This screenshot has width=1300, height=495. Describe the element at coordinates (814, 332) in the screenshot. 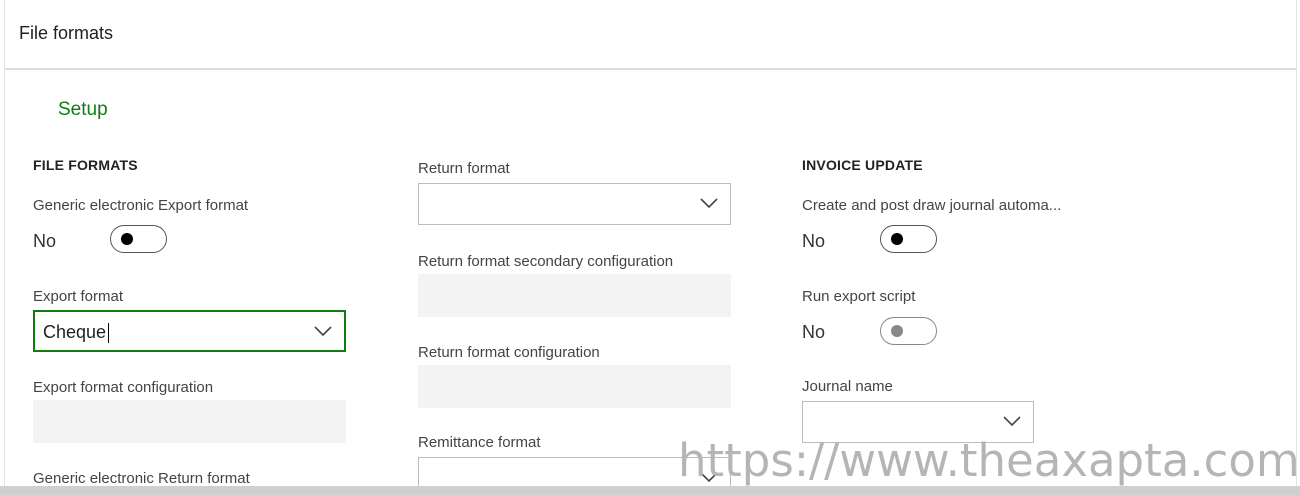

I see `run-export-script-value: No` at that location.